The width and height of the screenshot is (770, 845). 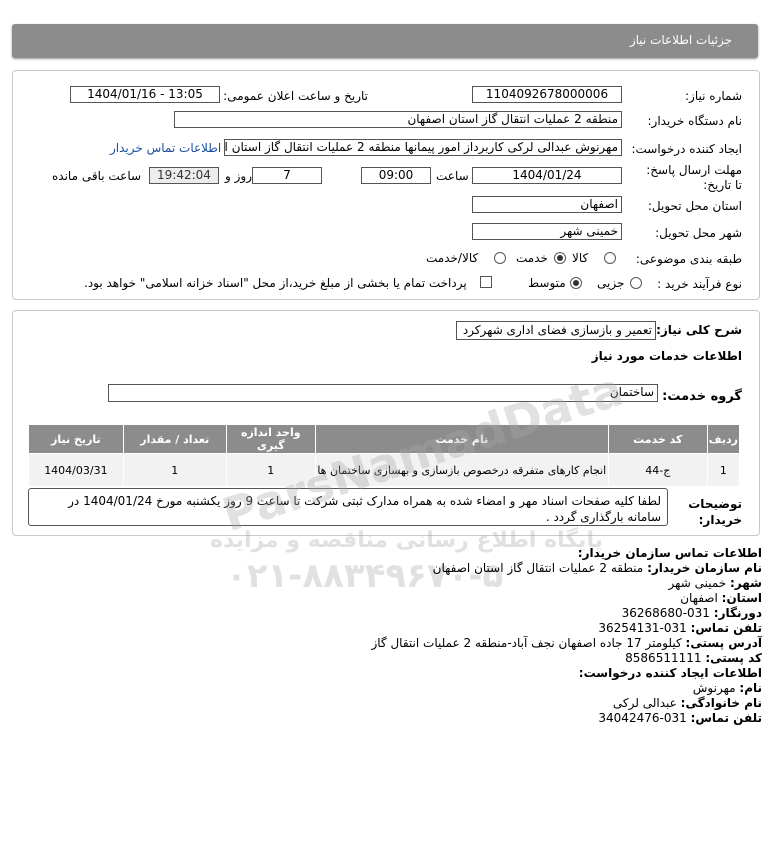 I want to click on buyer-notes-label-text: توضیحات خریدار:, so click(x=715, y=512).